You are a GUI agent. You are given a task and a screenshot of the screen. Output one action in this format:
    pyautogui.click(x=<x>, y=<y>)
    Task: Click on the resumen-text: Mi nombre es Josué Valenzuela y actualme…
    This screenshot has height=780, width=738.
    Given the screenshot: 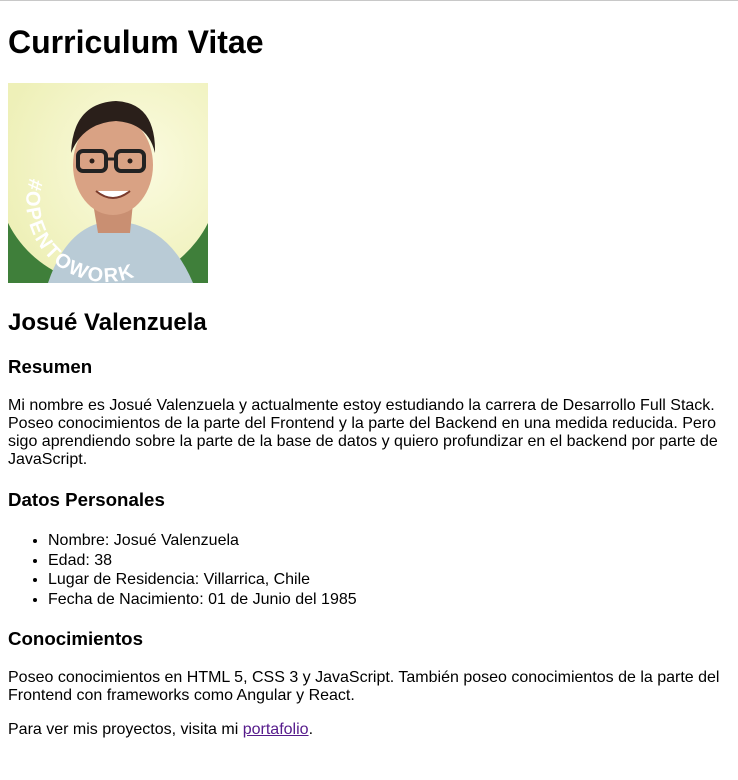 What is the action you would take?
    pyautogui.click(x=363, y=432)
    